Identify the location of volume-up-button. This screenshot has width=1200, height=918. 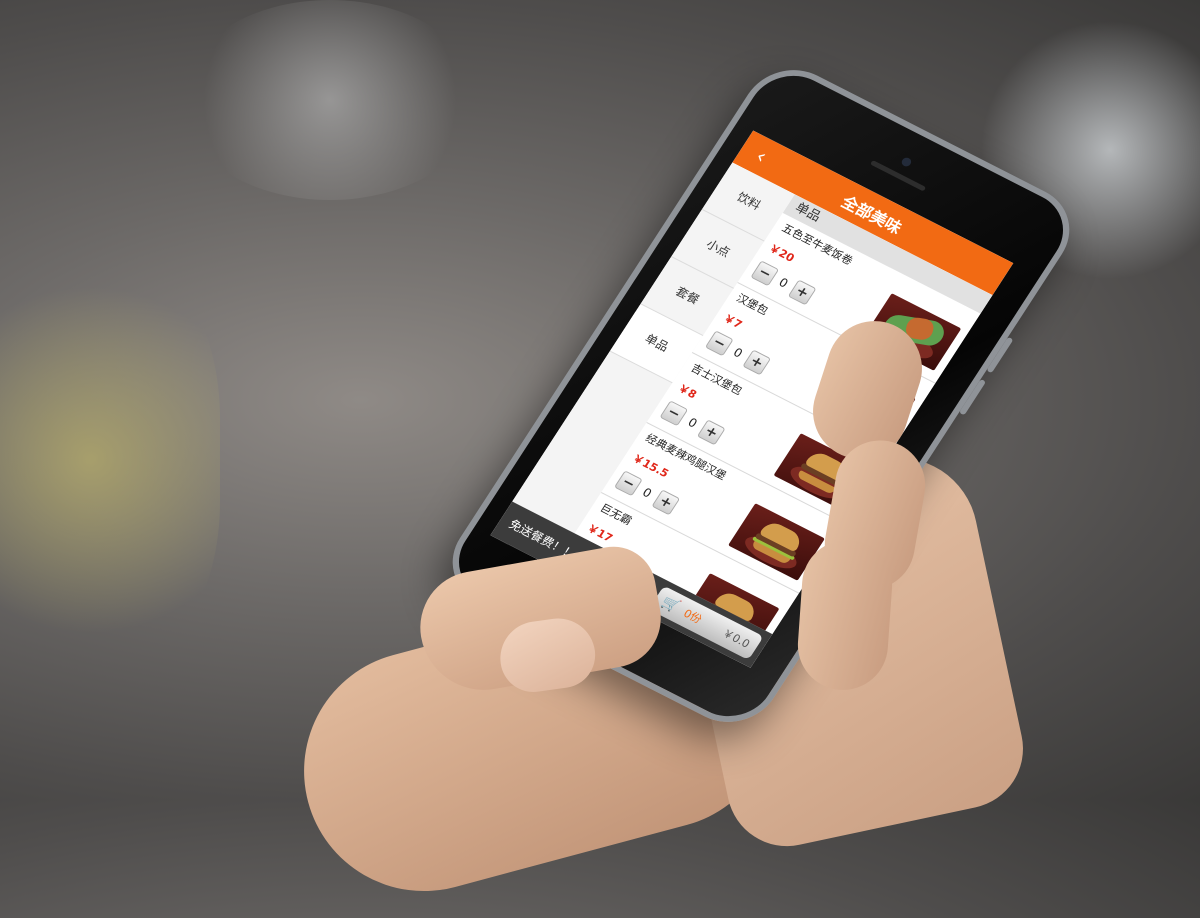
(1000, 355).